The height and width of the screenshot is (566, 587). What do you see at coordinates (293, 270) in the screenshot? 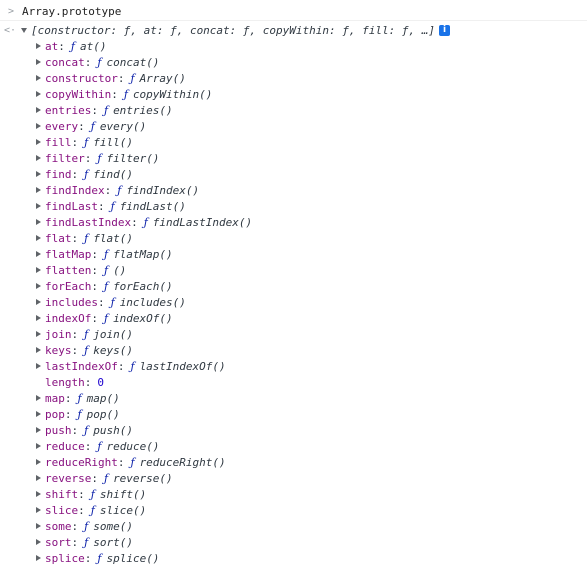
I see `property-row: flatten: ƒ ()` at bounding box center [293, 270].